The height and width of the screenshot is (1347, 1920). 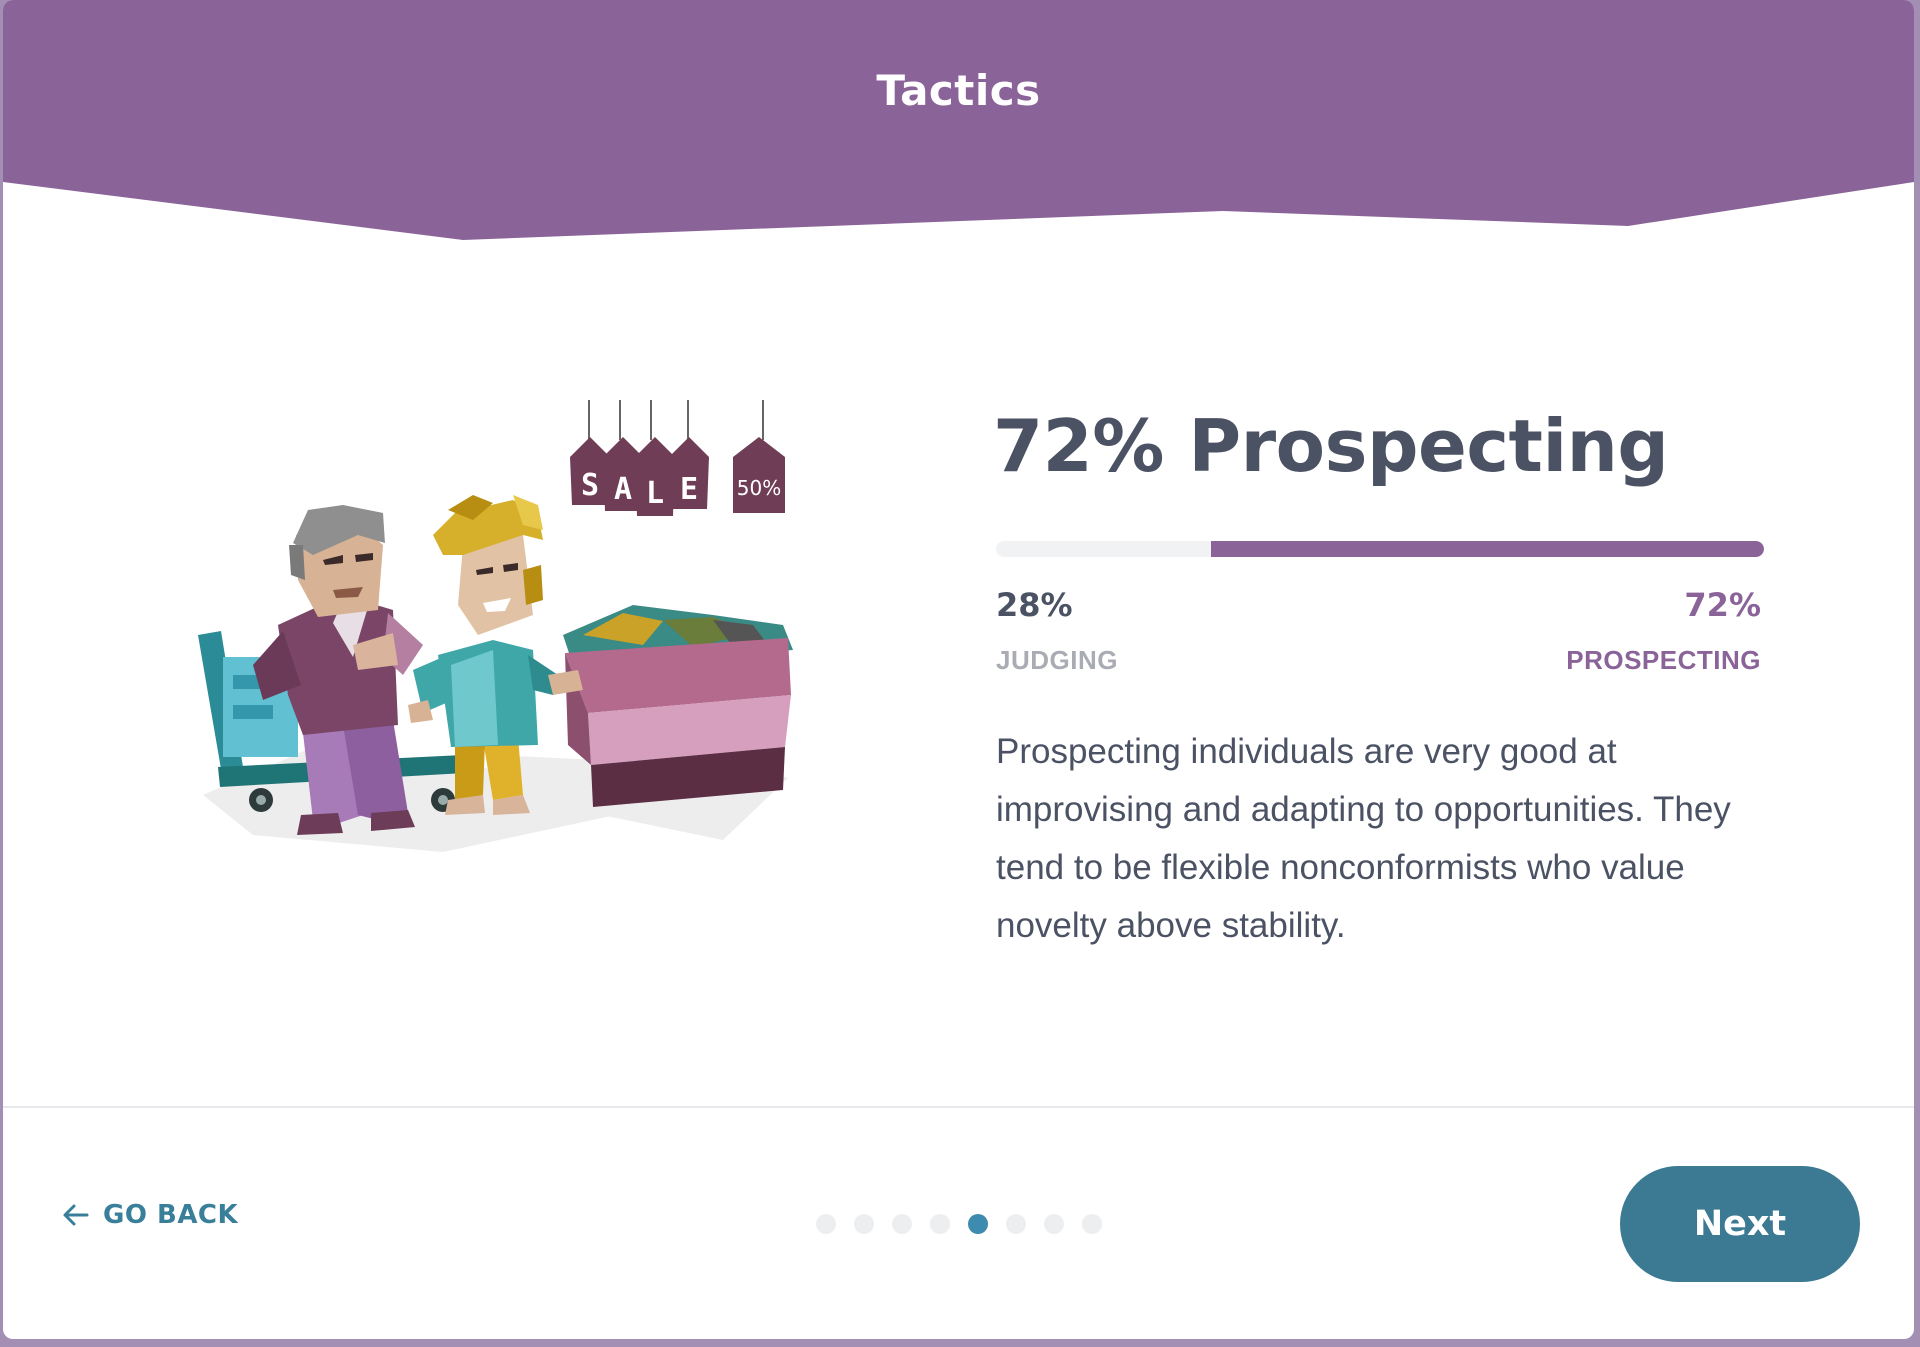 What do you see at coordinates (759, 488) in the screenshot?
I see `discount-tag-text: 50%` at bounding box center [759, 488].